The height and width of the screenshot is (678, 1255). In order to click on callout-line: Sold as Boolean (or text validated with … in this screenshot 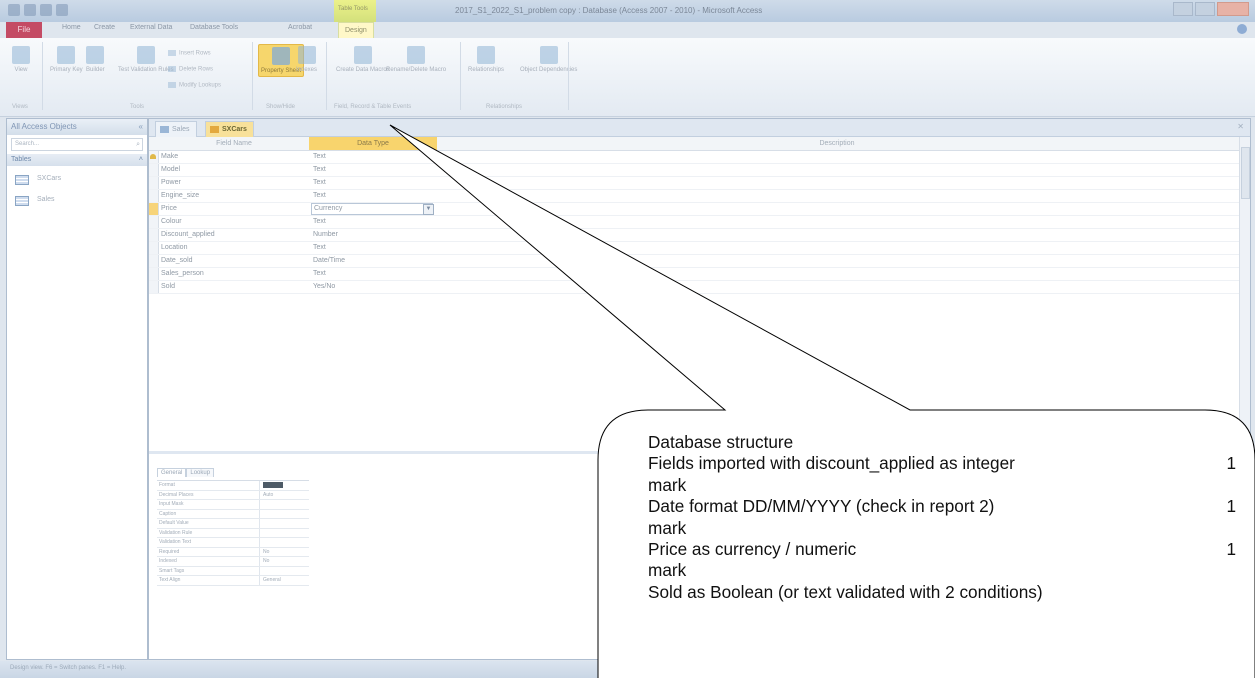, I will do `click(948, 592)`.